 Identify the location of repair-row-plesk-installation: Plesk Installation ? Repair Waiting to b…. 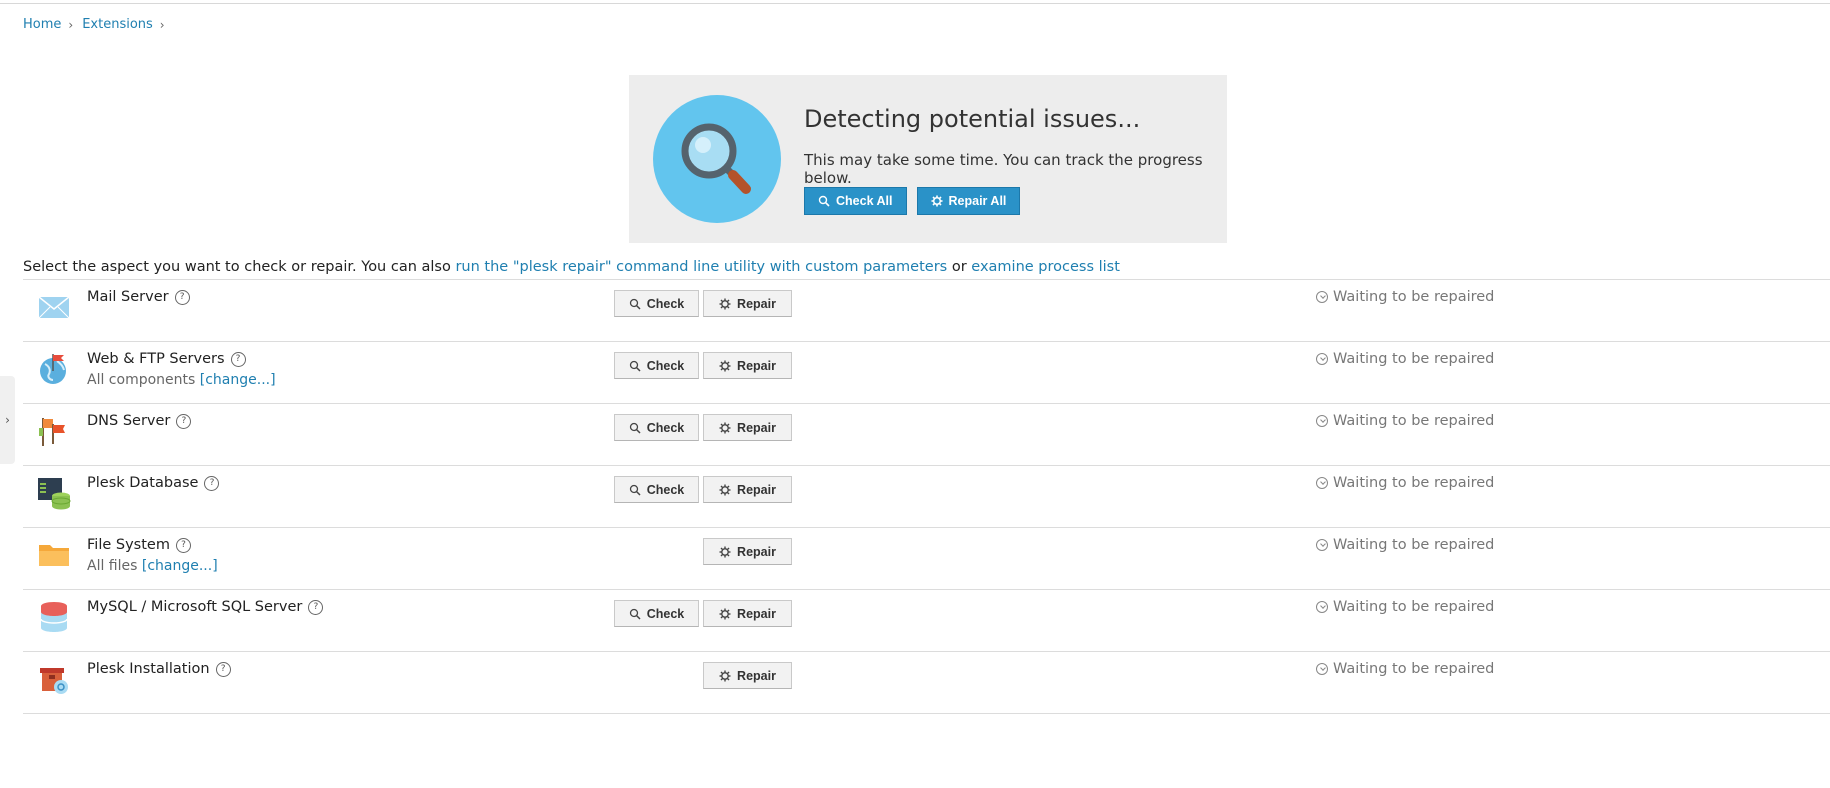
(926, 683).